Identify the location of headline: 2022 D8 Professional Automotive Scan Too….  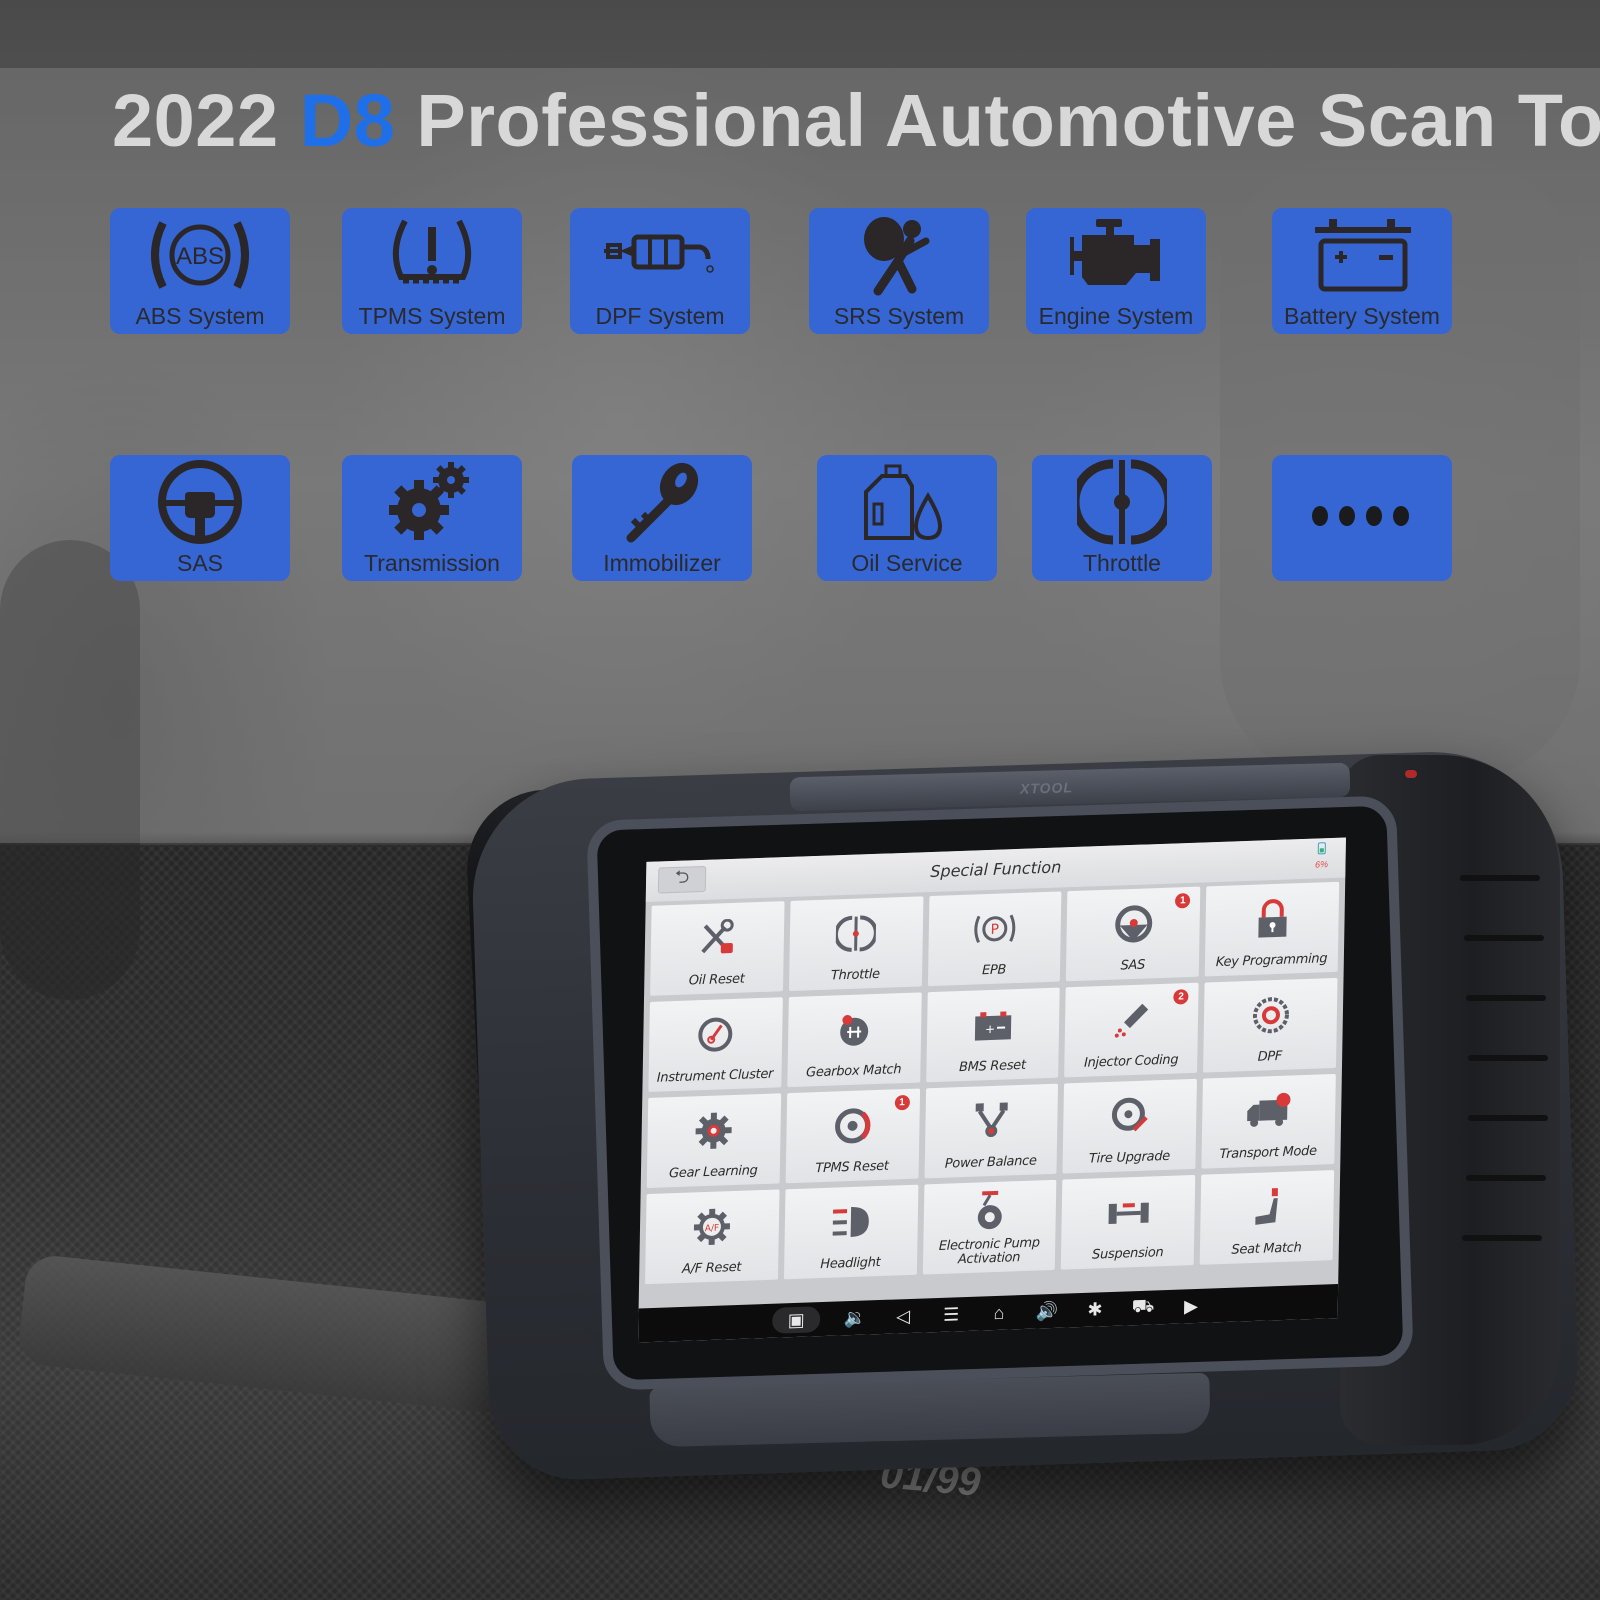
(856, 120).